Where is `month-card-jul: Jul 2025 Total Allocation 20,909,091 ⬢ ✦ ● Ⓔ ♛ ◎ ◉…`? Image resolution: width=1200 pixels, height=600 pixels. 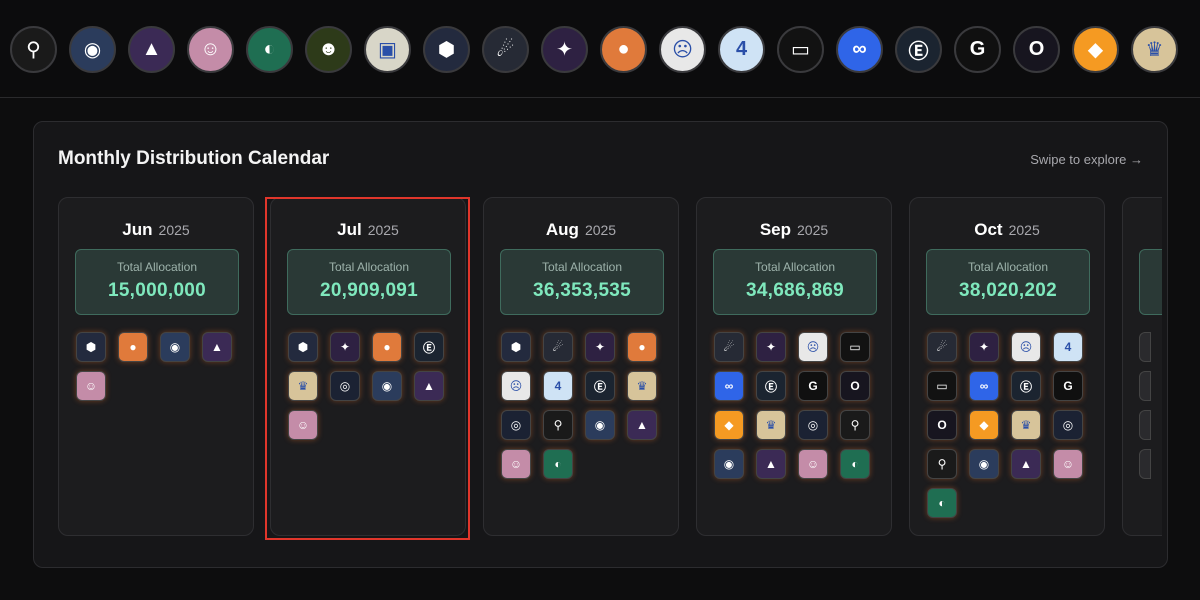
month-card-jul: Jul 2025 Total Allocation 20,909,091 ⬢ ✦ ● Ⓔ ♛ ◎ ◉… is located at coordinates (368, 366).